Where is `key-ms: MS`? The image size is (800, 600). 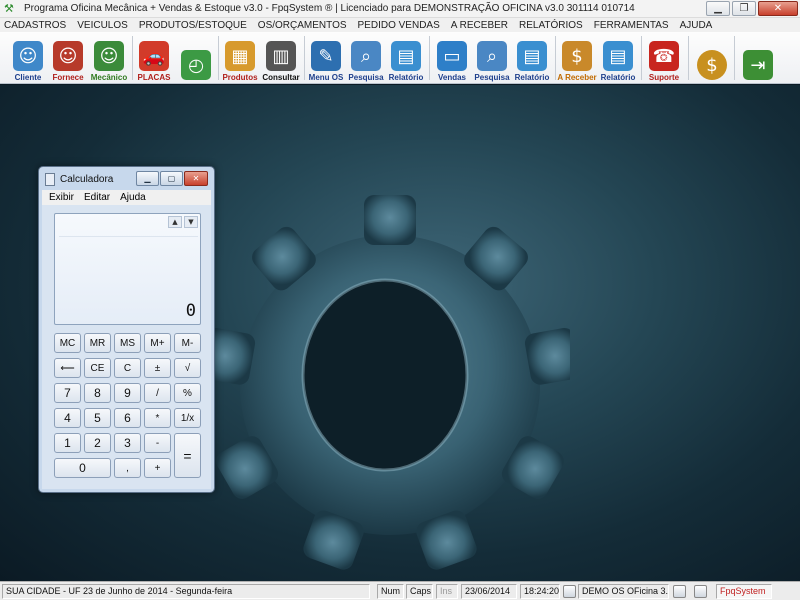
key-ms: MS is located at coordinates (127, 343).